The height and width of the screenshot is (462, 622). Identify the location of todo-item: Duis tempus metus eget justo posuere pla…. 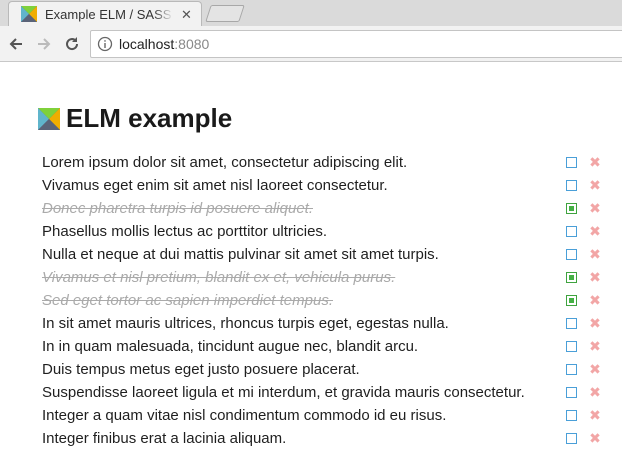
(327, 369).